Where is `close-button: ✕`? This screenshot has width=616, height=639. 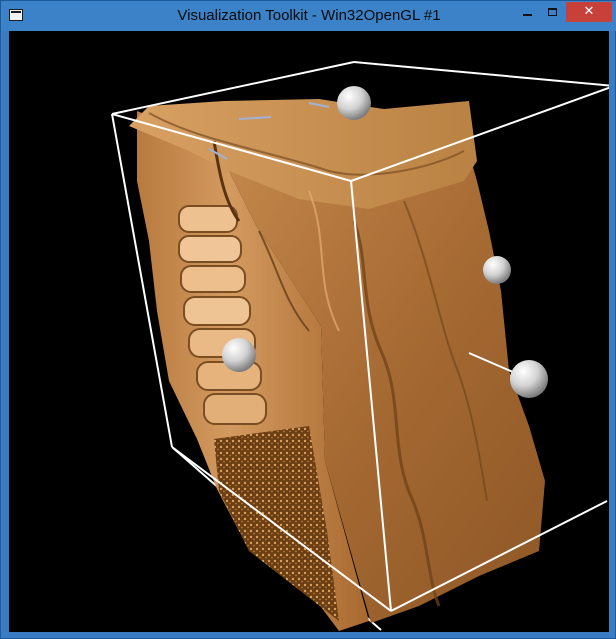 close-button: ✕ is located at coordinates (589, 12).